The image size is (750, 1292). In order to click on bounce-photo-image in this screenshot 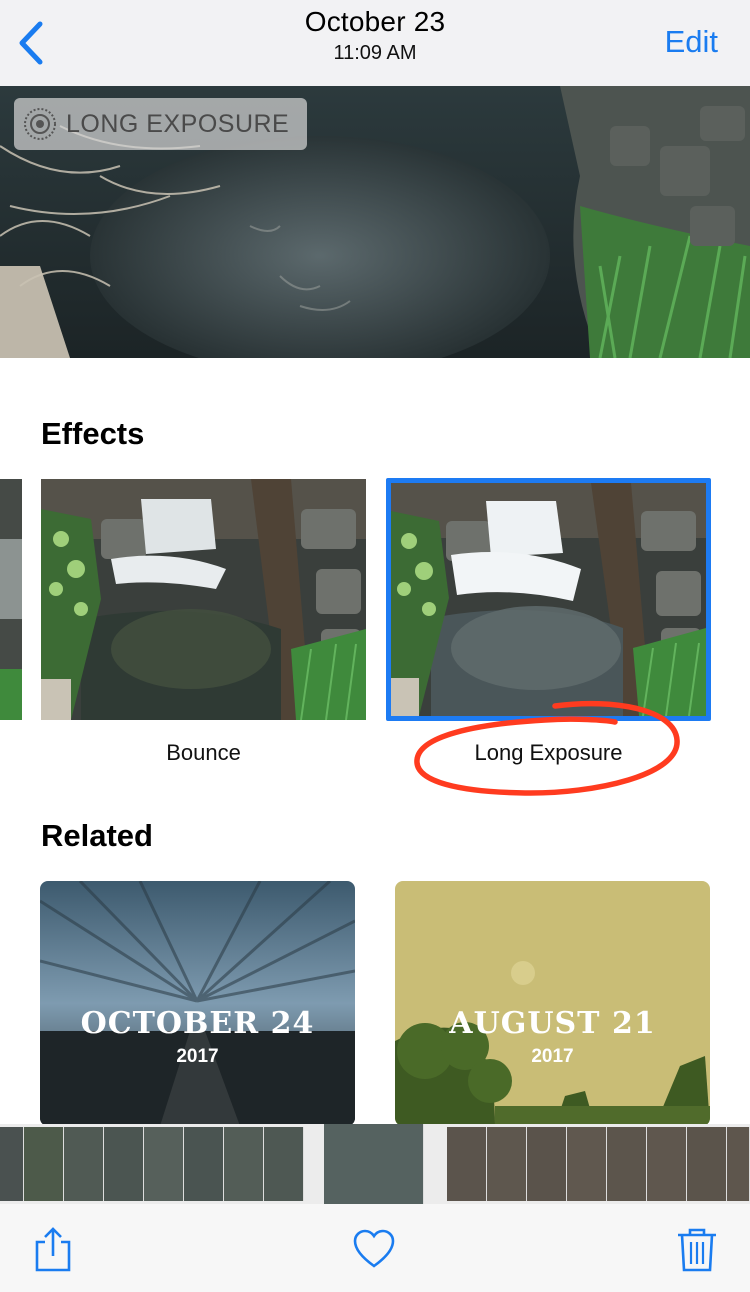, I will do `click(203, 599)`.